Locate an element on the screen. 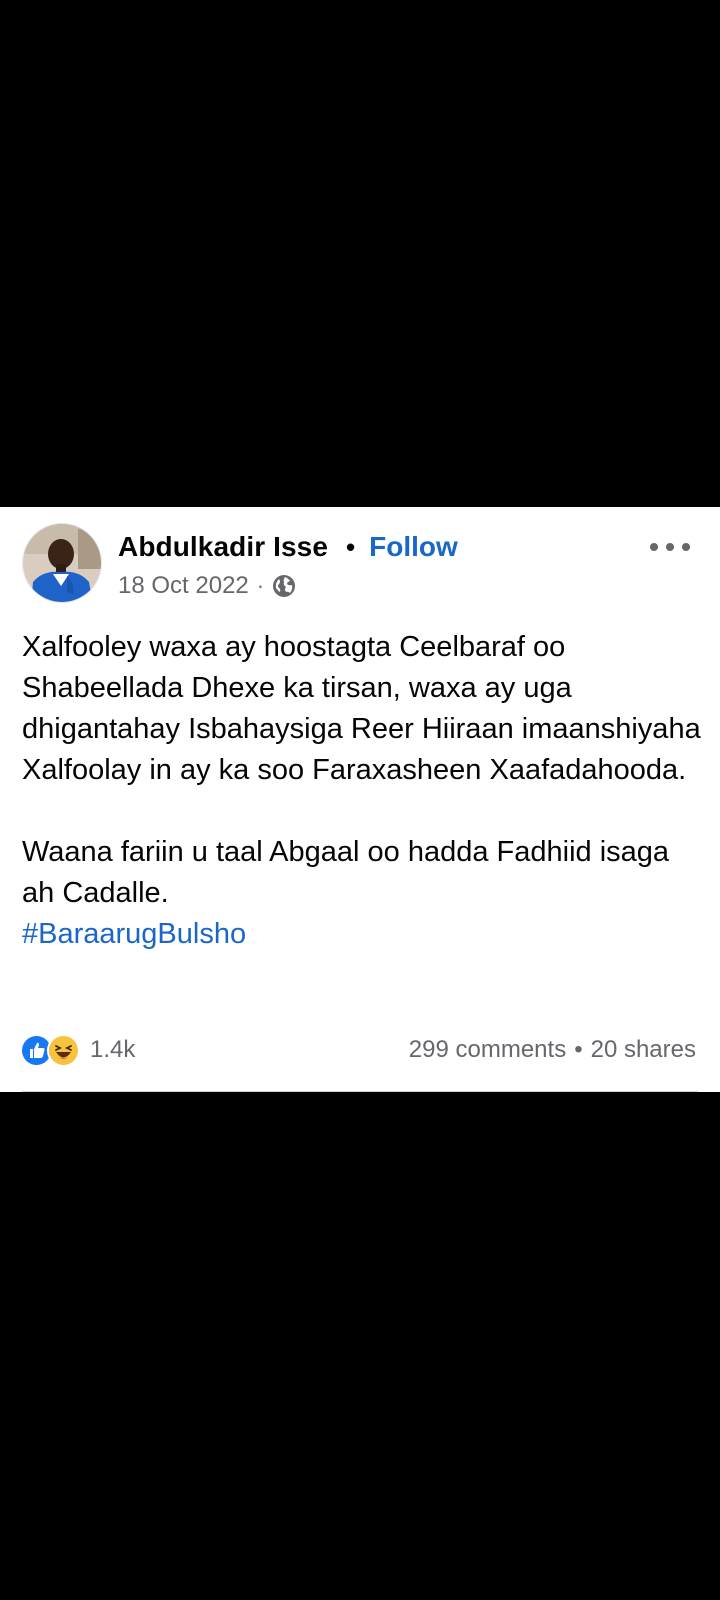  hashtag-link: #BaraarugBulsho is located at coordinates (134, 934).